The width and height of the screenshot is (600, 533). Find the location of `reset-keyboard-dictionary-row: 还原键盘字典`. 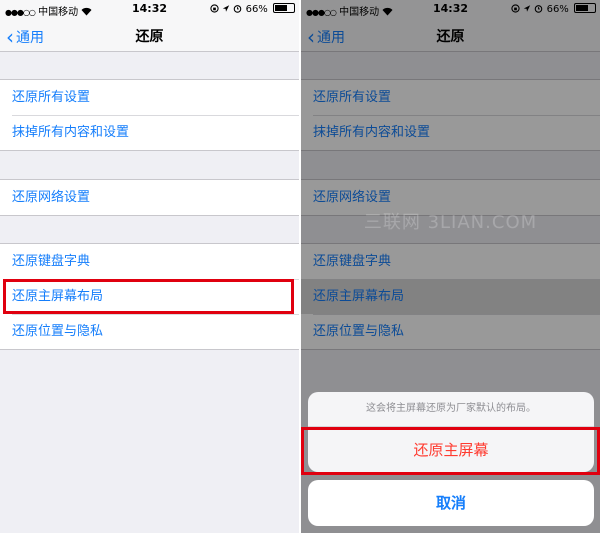

reset-keyboard-dictionary-row: 还原键盘字典 is located at coordinates (149, 261).